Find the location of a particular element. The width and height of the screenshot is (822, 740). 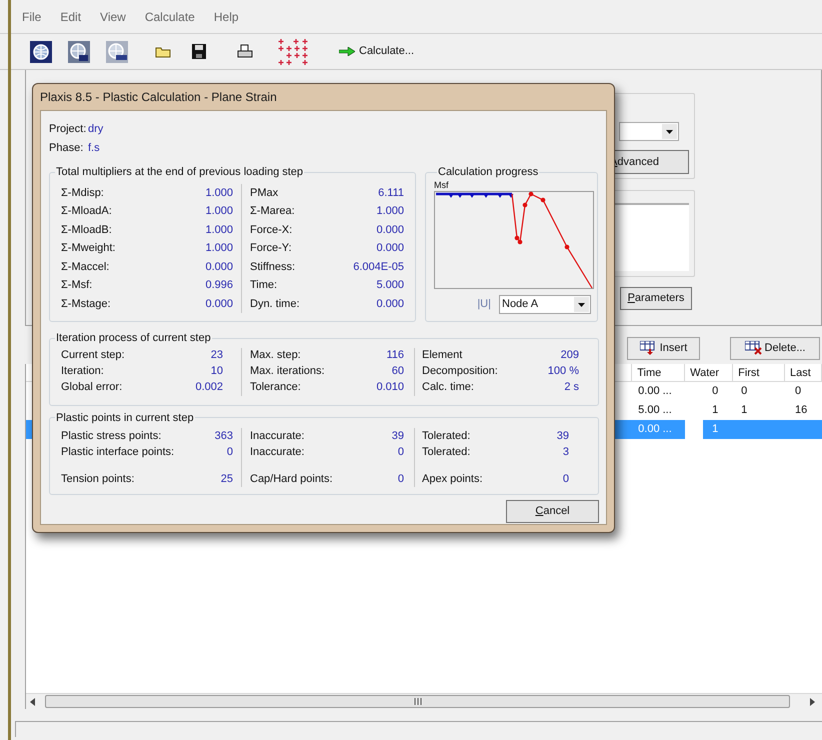

menu-item: Edit is located at coordinates (71, 17).